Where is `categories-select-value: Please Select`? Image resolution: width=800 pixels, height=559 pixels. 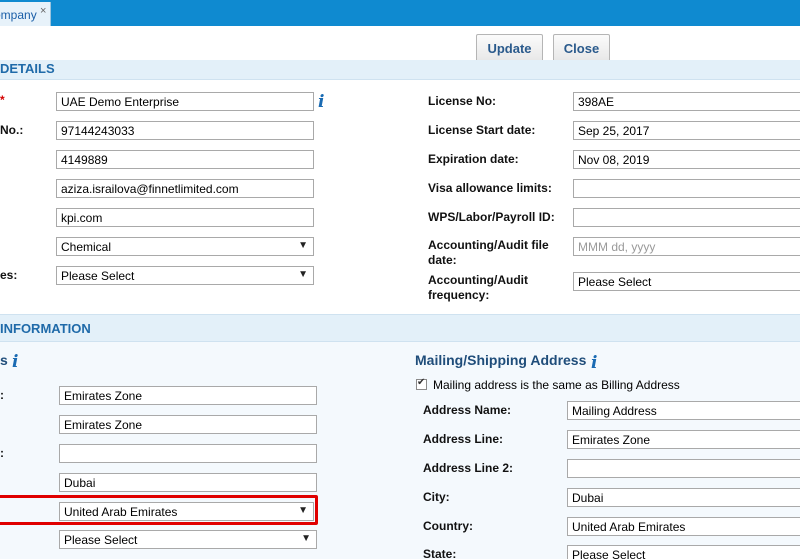 categories-select-value: Please Select is located at coordinates (98, 276).